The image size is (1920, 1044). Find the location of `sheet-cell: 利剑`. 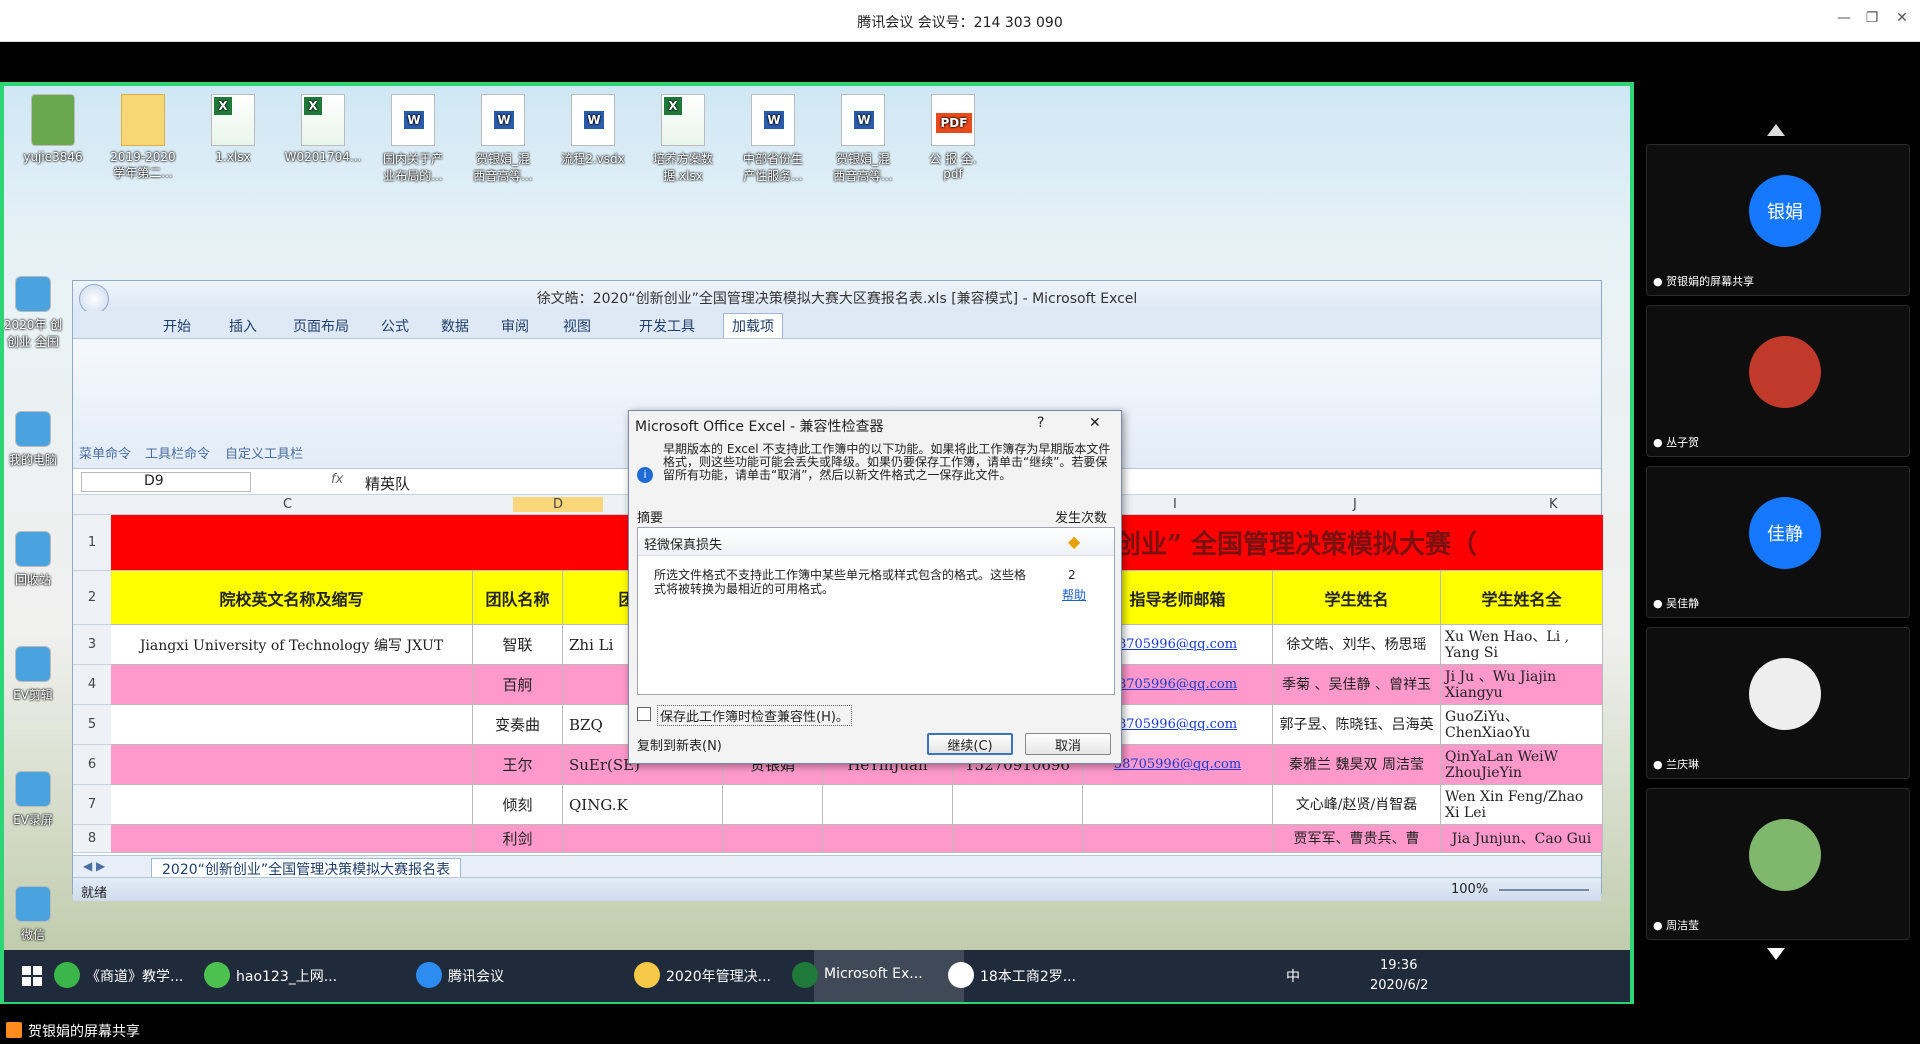

sheet-cell: 利剑 is located at coordinates (518, 839).